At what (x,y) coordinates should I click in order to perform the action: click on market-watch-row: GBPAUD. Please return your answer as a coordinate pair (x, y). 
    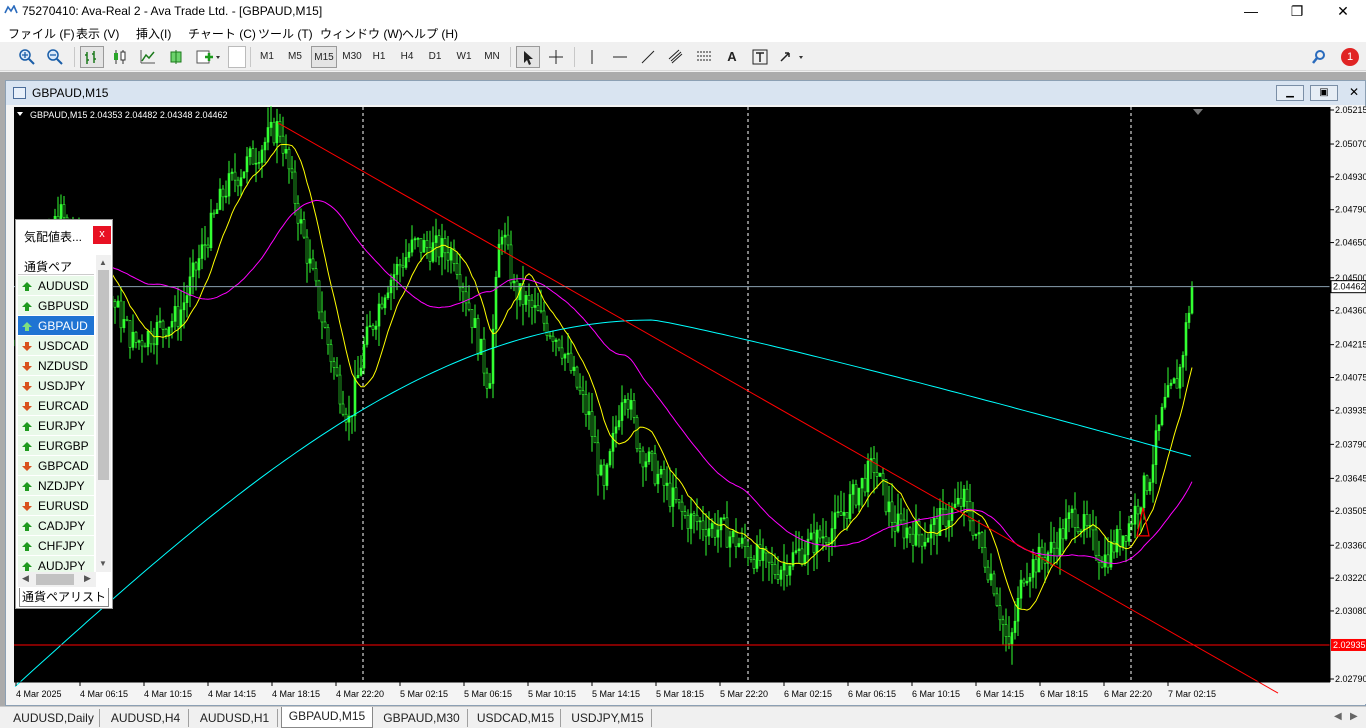
    Looking at the image, I should click on (56, 326).